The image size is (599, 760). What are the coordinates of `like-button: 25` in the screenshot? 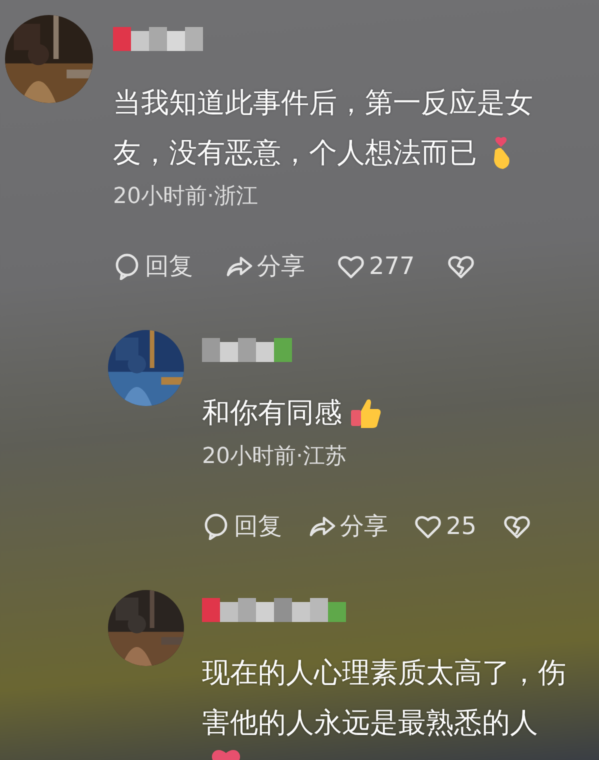 It's located at (445, 526).